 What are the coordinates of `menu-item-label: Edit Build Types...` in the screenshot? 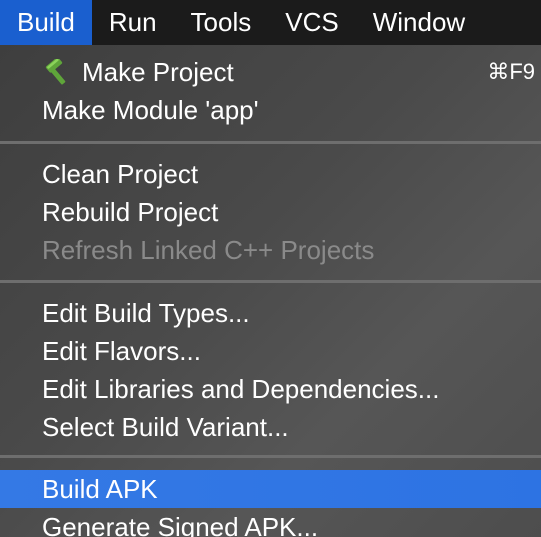 It's located at (146, 313).